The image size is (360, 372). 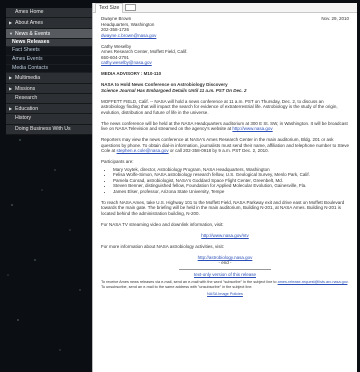 What do you see at coordinates (28, 78) in the screenshot?
I see `nav-item-label: Multimedia` at bounding box center [28, 78].